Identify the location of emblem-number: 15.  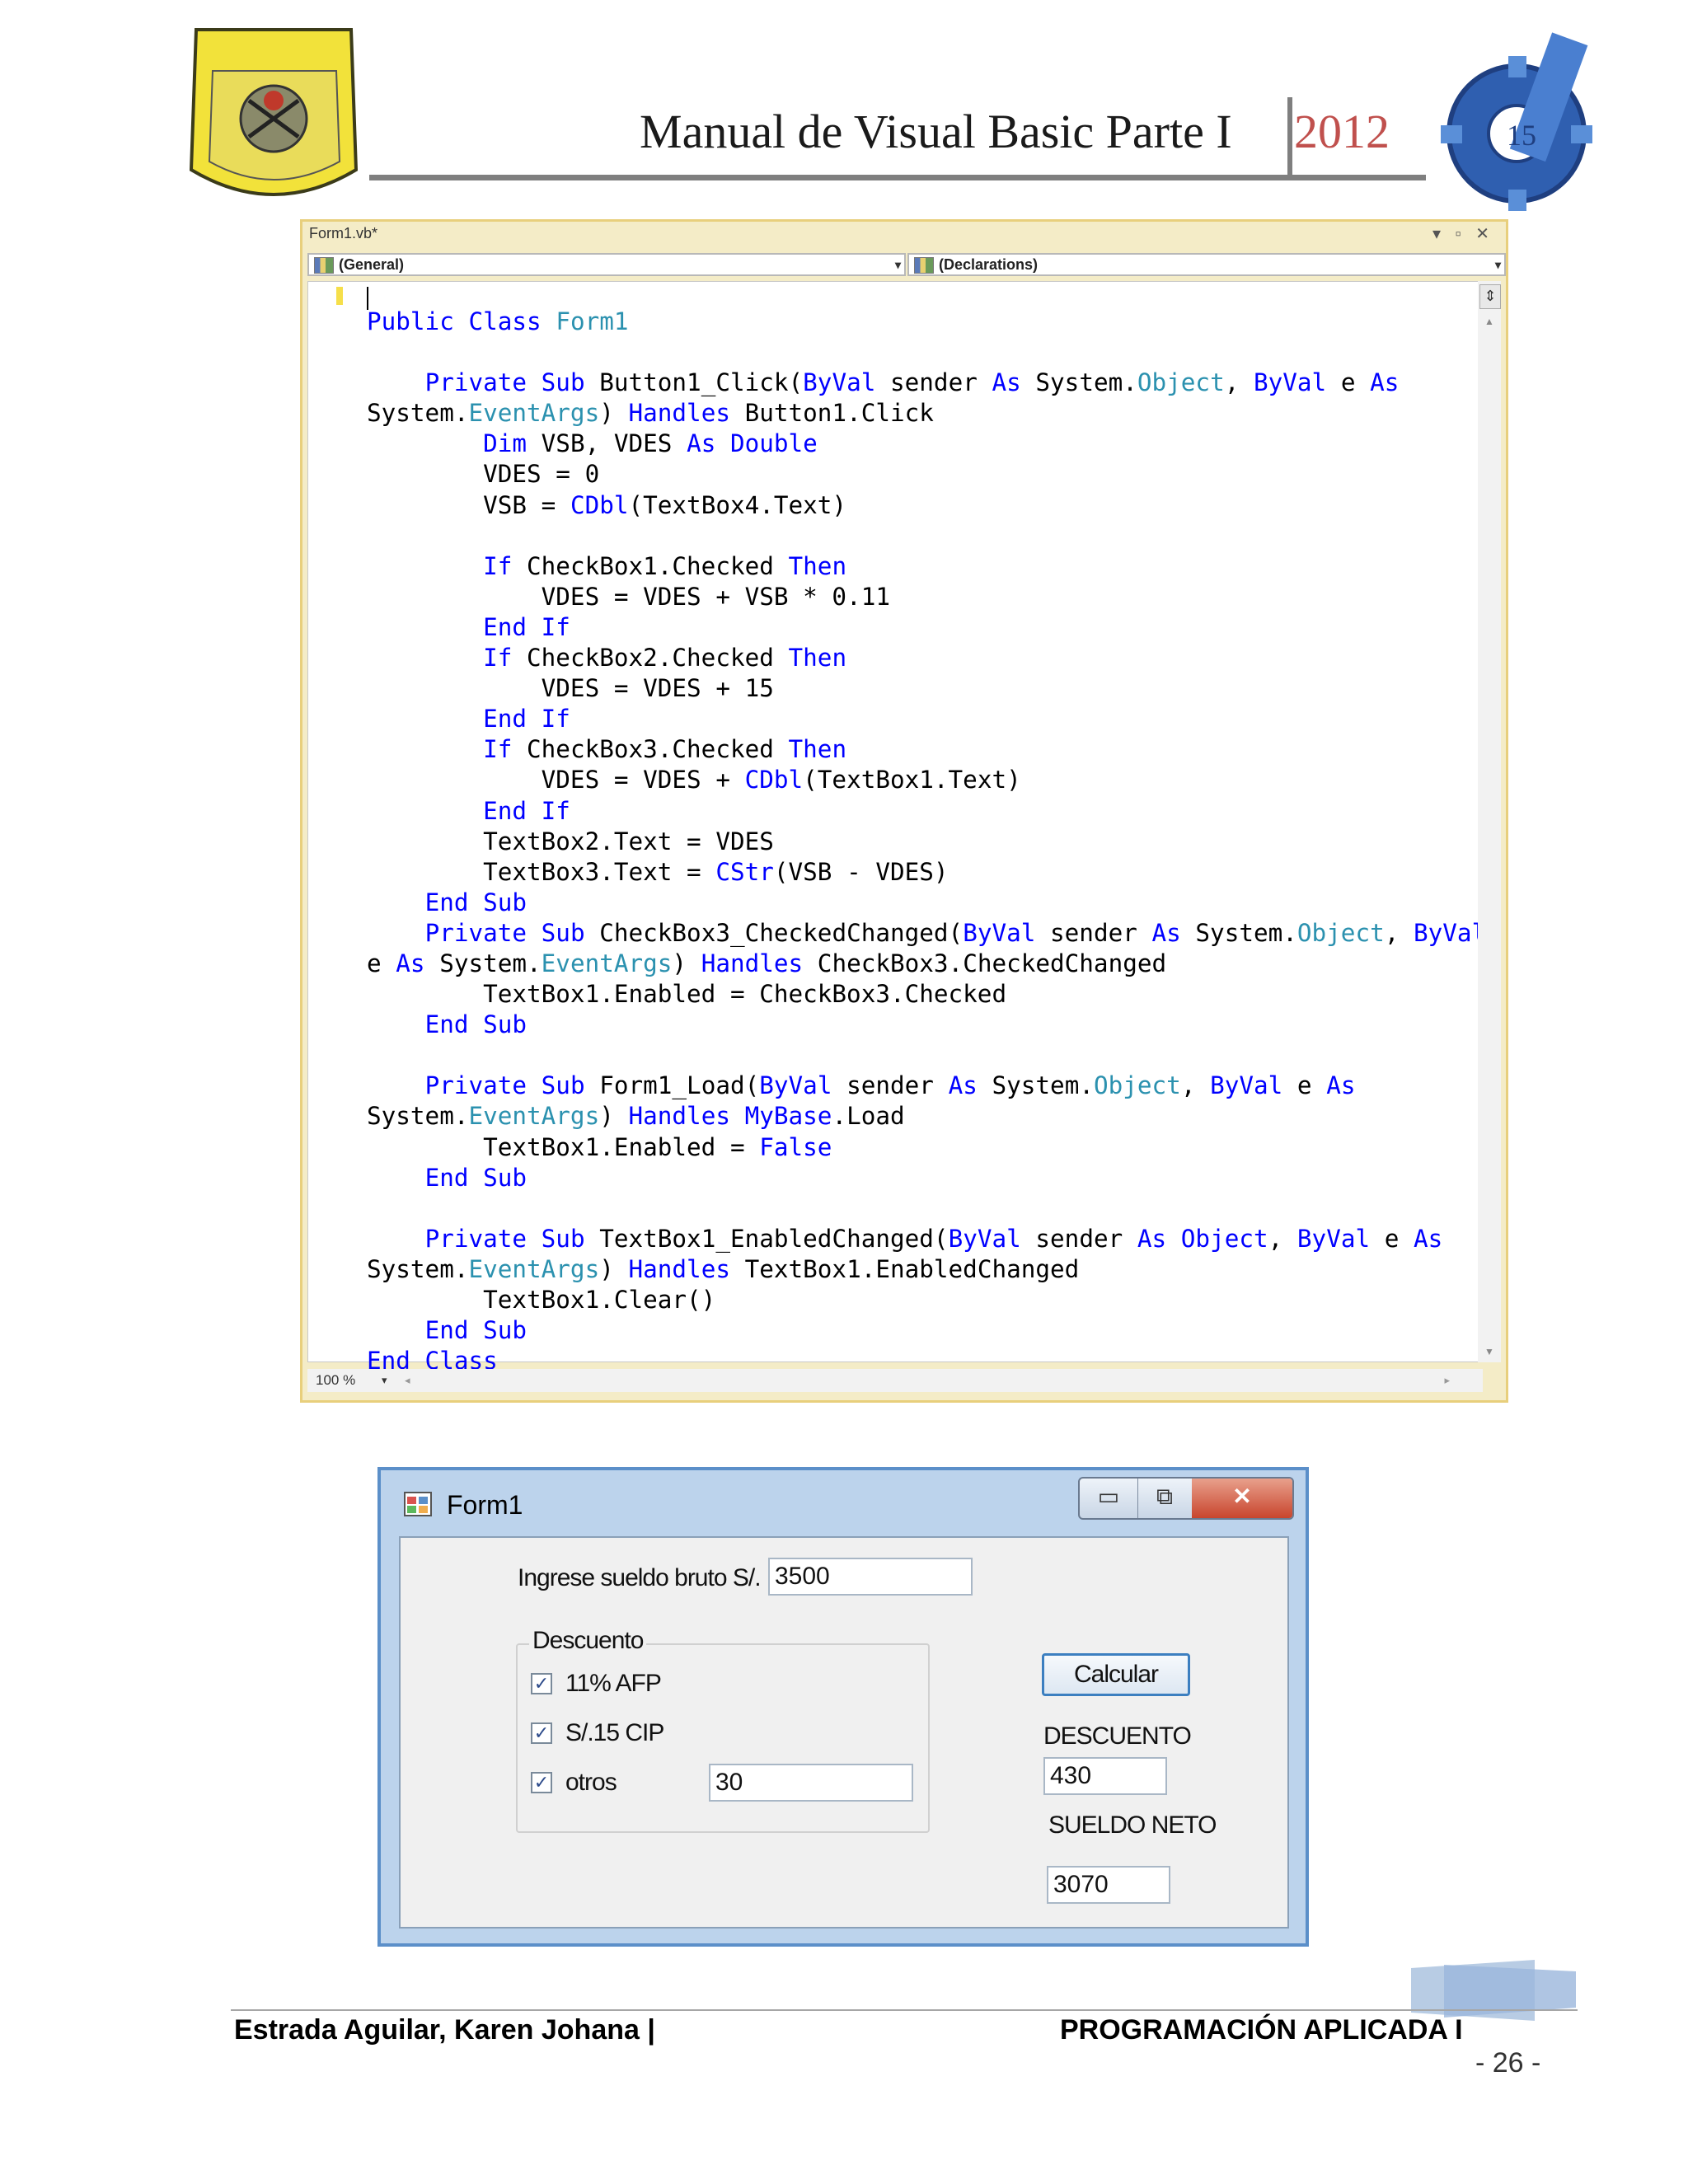
(1522, 135).